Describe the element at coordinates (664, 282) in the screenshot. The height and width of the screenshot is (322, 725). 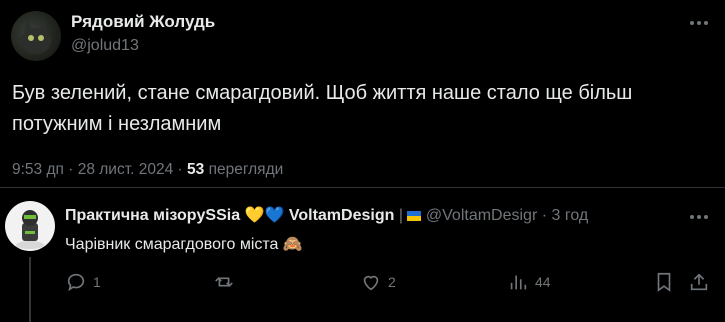
I see `bookmark-icon` at that location.